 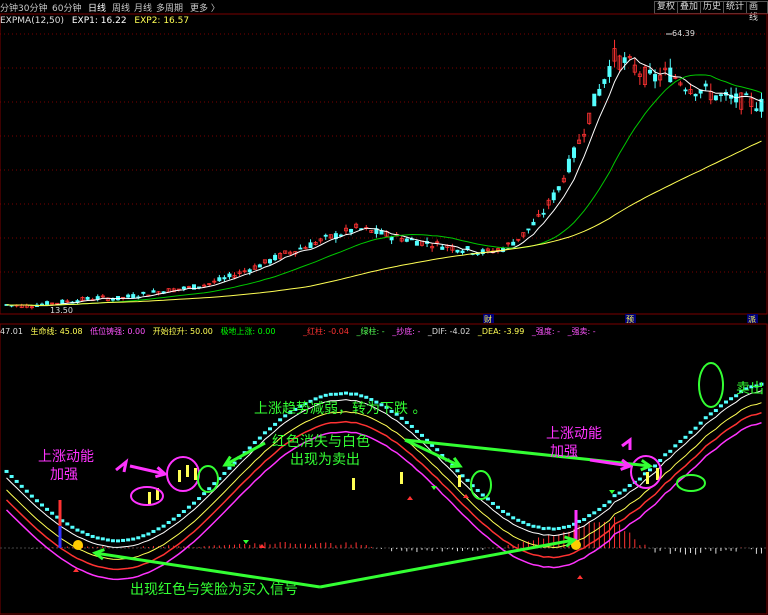 What do you see at coordinates (66, 457) in the screenshot?
I see `annotation-up-strong-1-line1: 上涨动能` at bounding box center [66, 457].